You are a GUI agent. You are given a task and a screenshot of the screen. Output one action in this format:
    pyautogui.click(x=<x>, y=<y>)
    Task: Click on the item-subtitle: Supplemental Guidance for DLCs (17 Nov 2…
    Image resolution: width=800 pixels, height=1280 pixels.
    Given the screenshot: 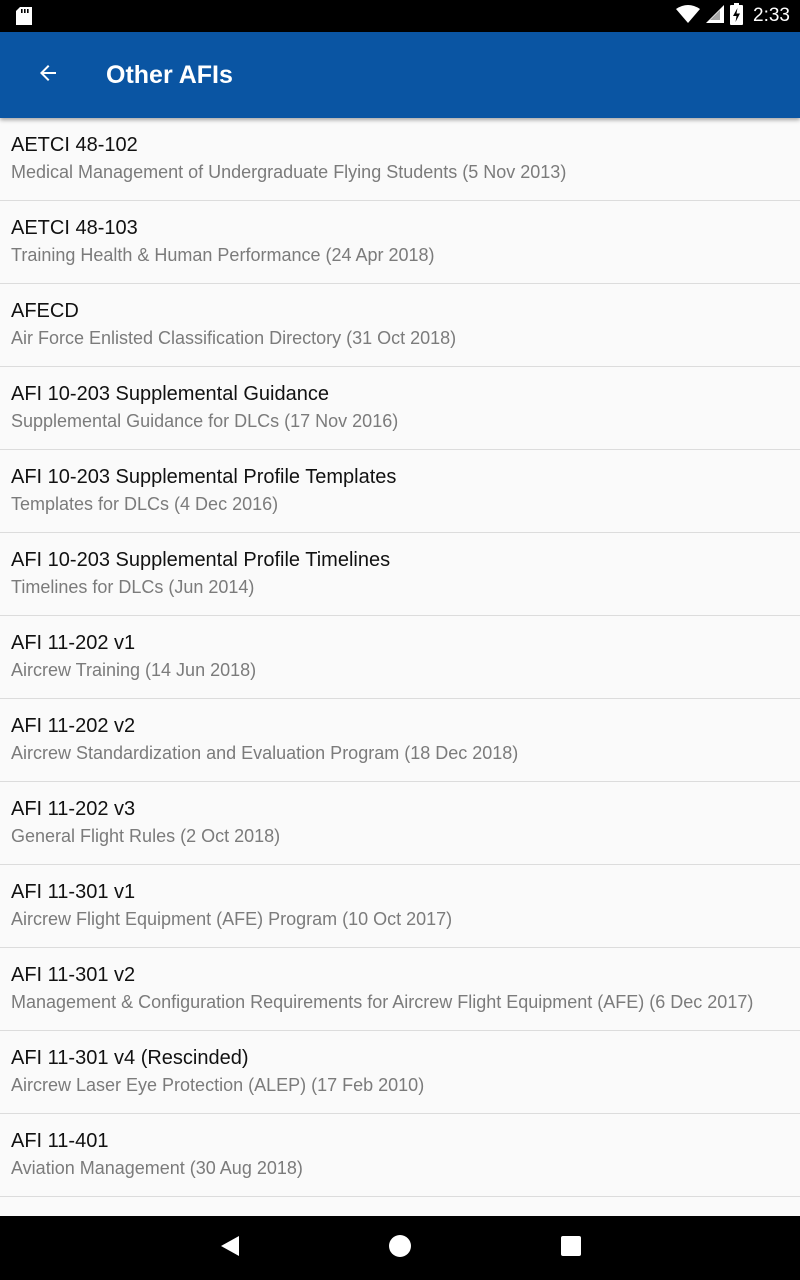 What is the action you would take?
    pyautogui.click(x=205, y=421)
    